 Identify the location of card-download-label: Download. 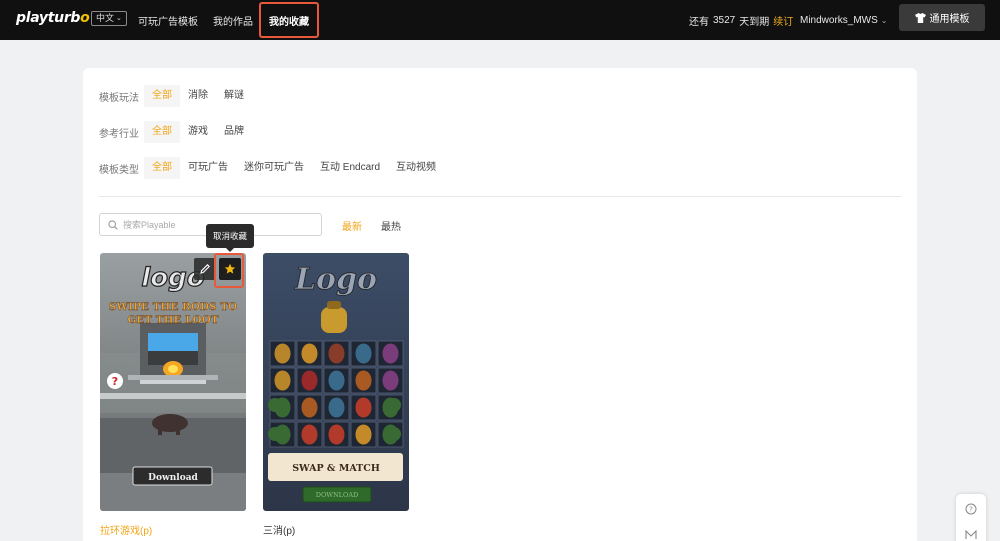
(173, 478).